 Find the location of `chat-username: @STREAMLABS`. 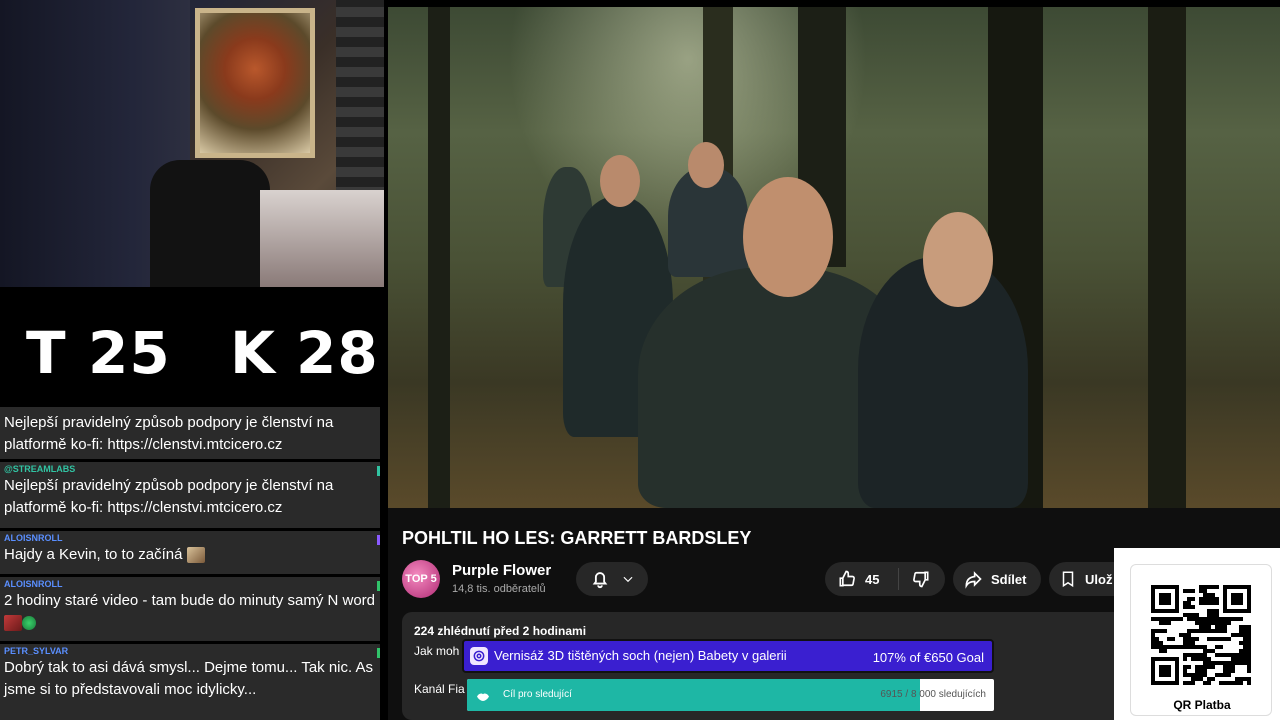

chat-username: @STREAMLABS is located at coordinates (190, 469).